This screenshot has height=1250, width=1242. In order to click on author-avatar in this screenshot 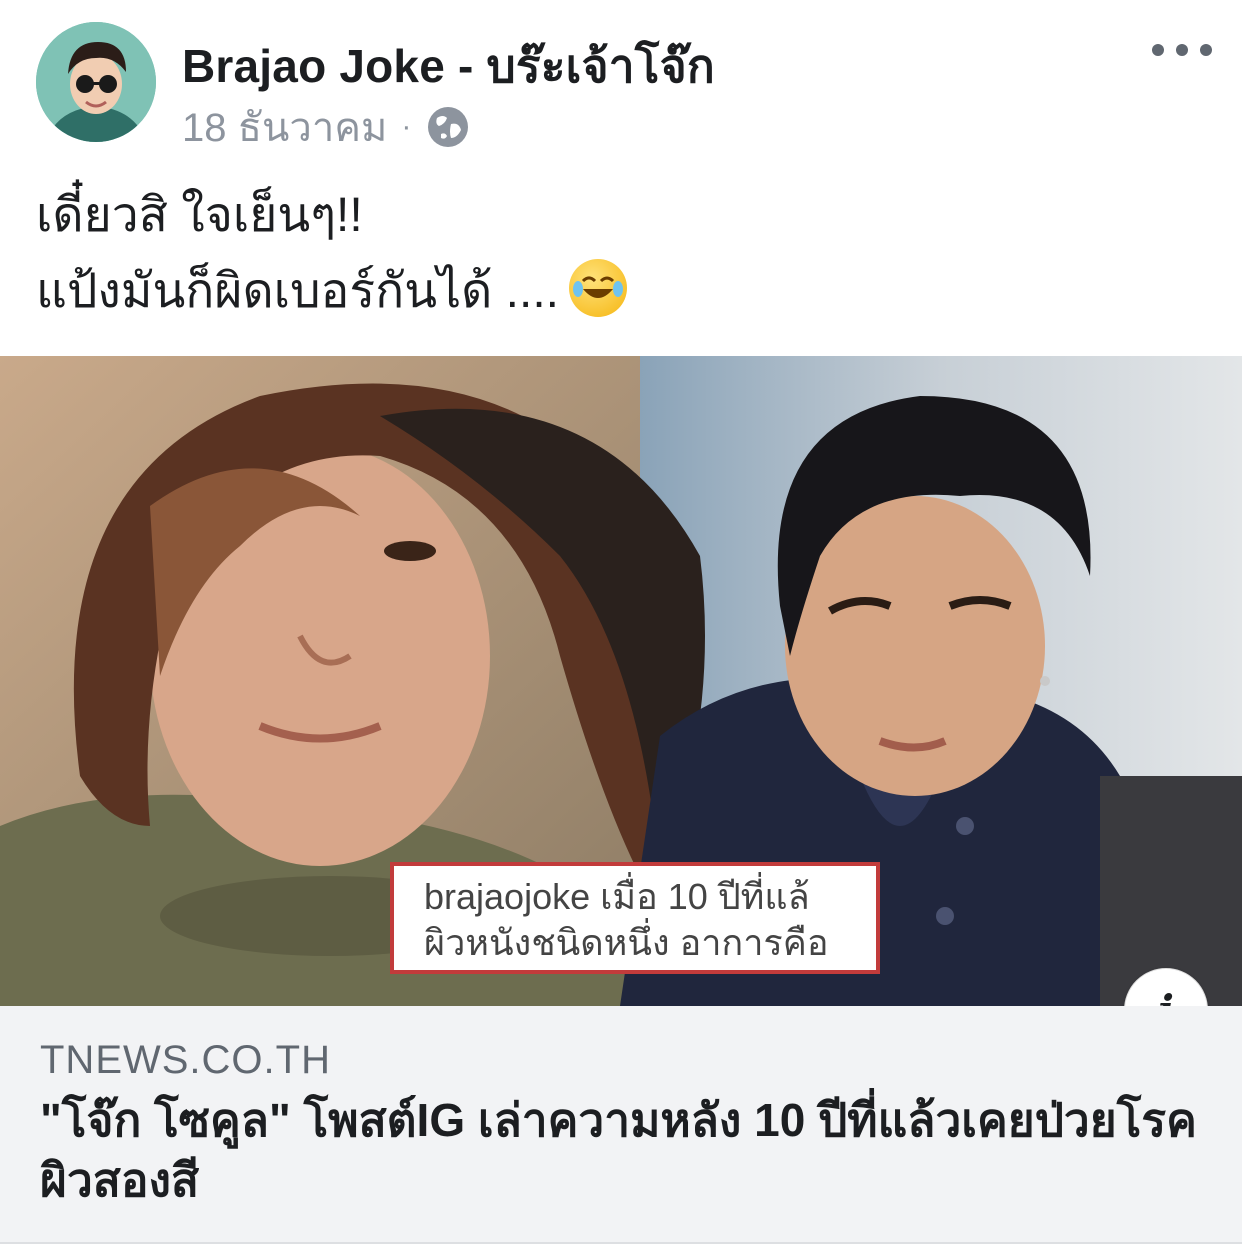, I will do `click(96, 82)`.